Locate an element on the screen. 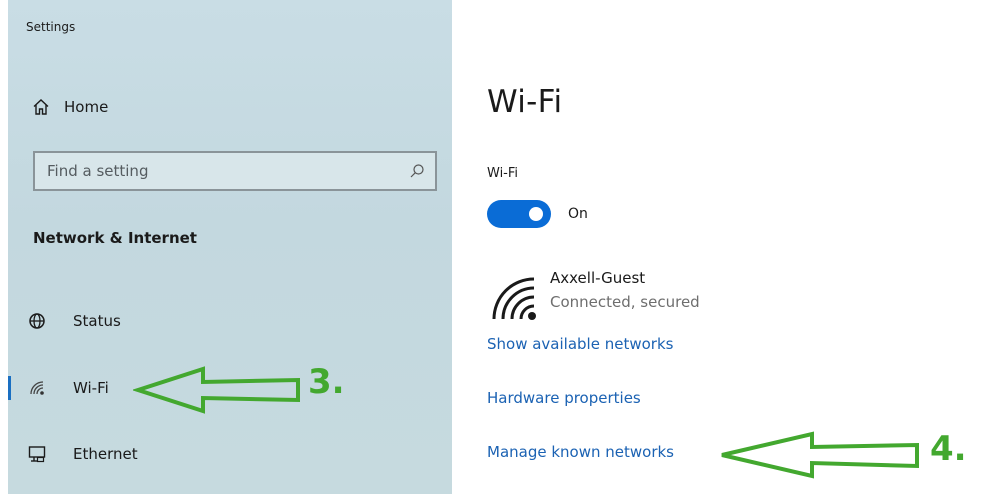  home-icon is located at coordinates (41, 107).